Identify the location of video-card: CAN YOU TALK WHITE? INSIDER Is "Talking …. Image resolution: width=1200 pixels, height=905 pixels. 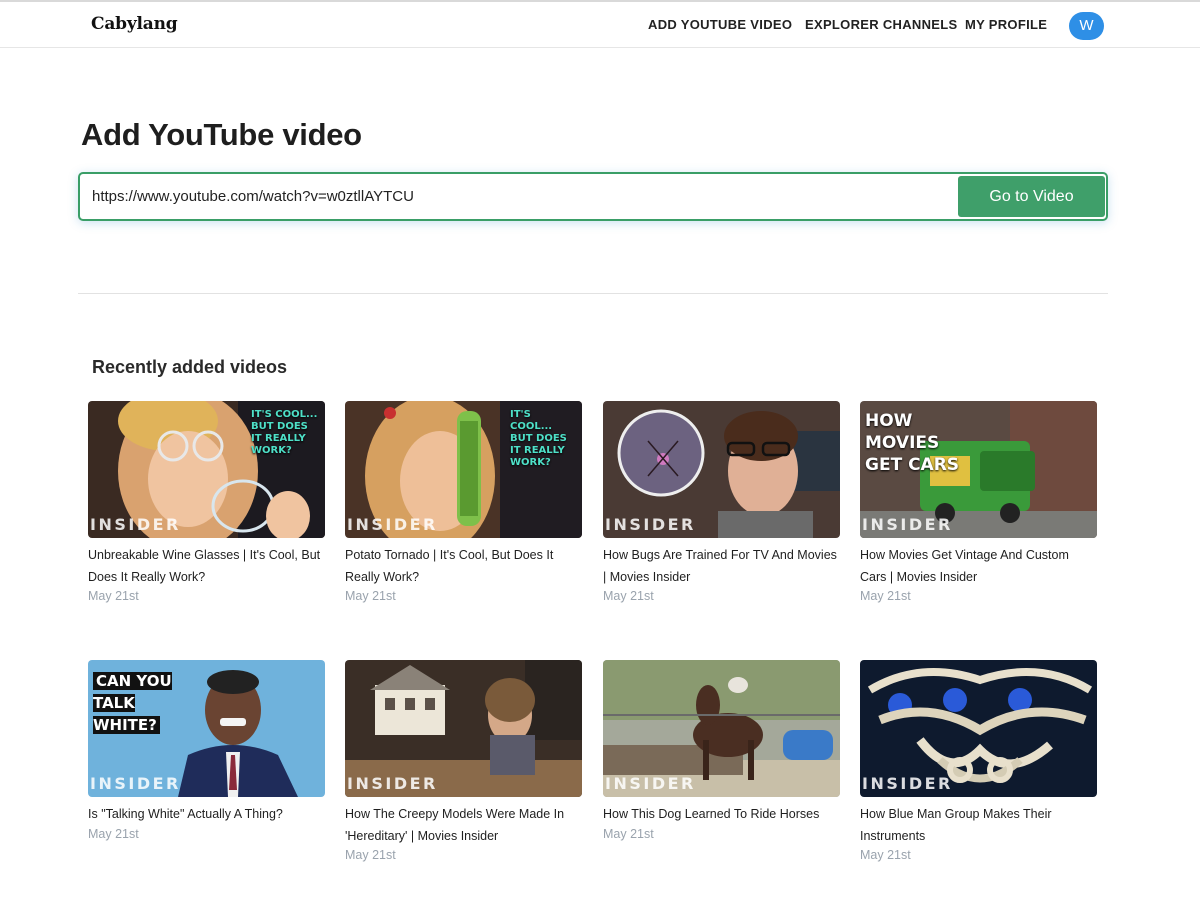
(206, 750).